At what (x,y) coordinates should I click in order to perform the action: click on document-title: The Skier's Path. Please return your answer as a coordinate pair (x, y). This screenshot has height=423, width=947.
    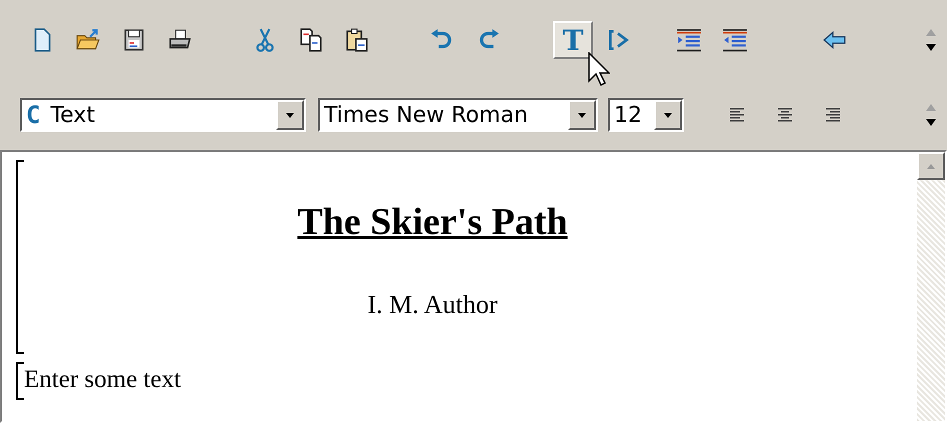
    Looking at the image, I should click on (432, 222).